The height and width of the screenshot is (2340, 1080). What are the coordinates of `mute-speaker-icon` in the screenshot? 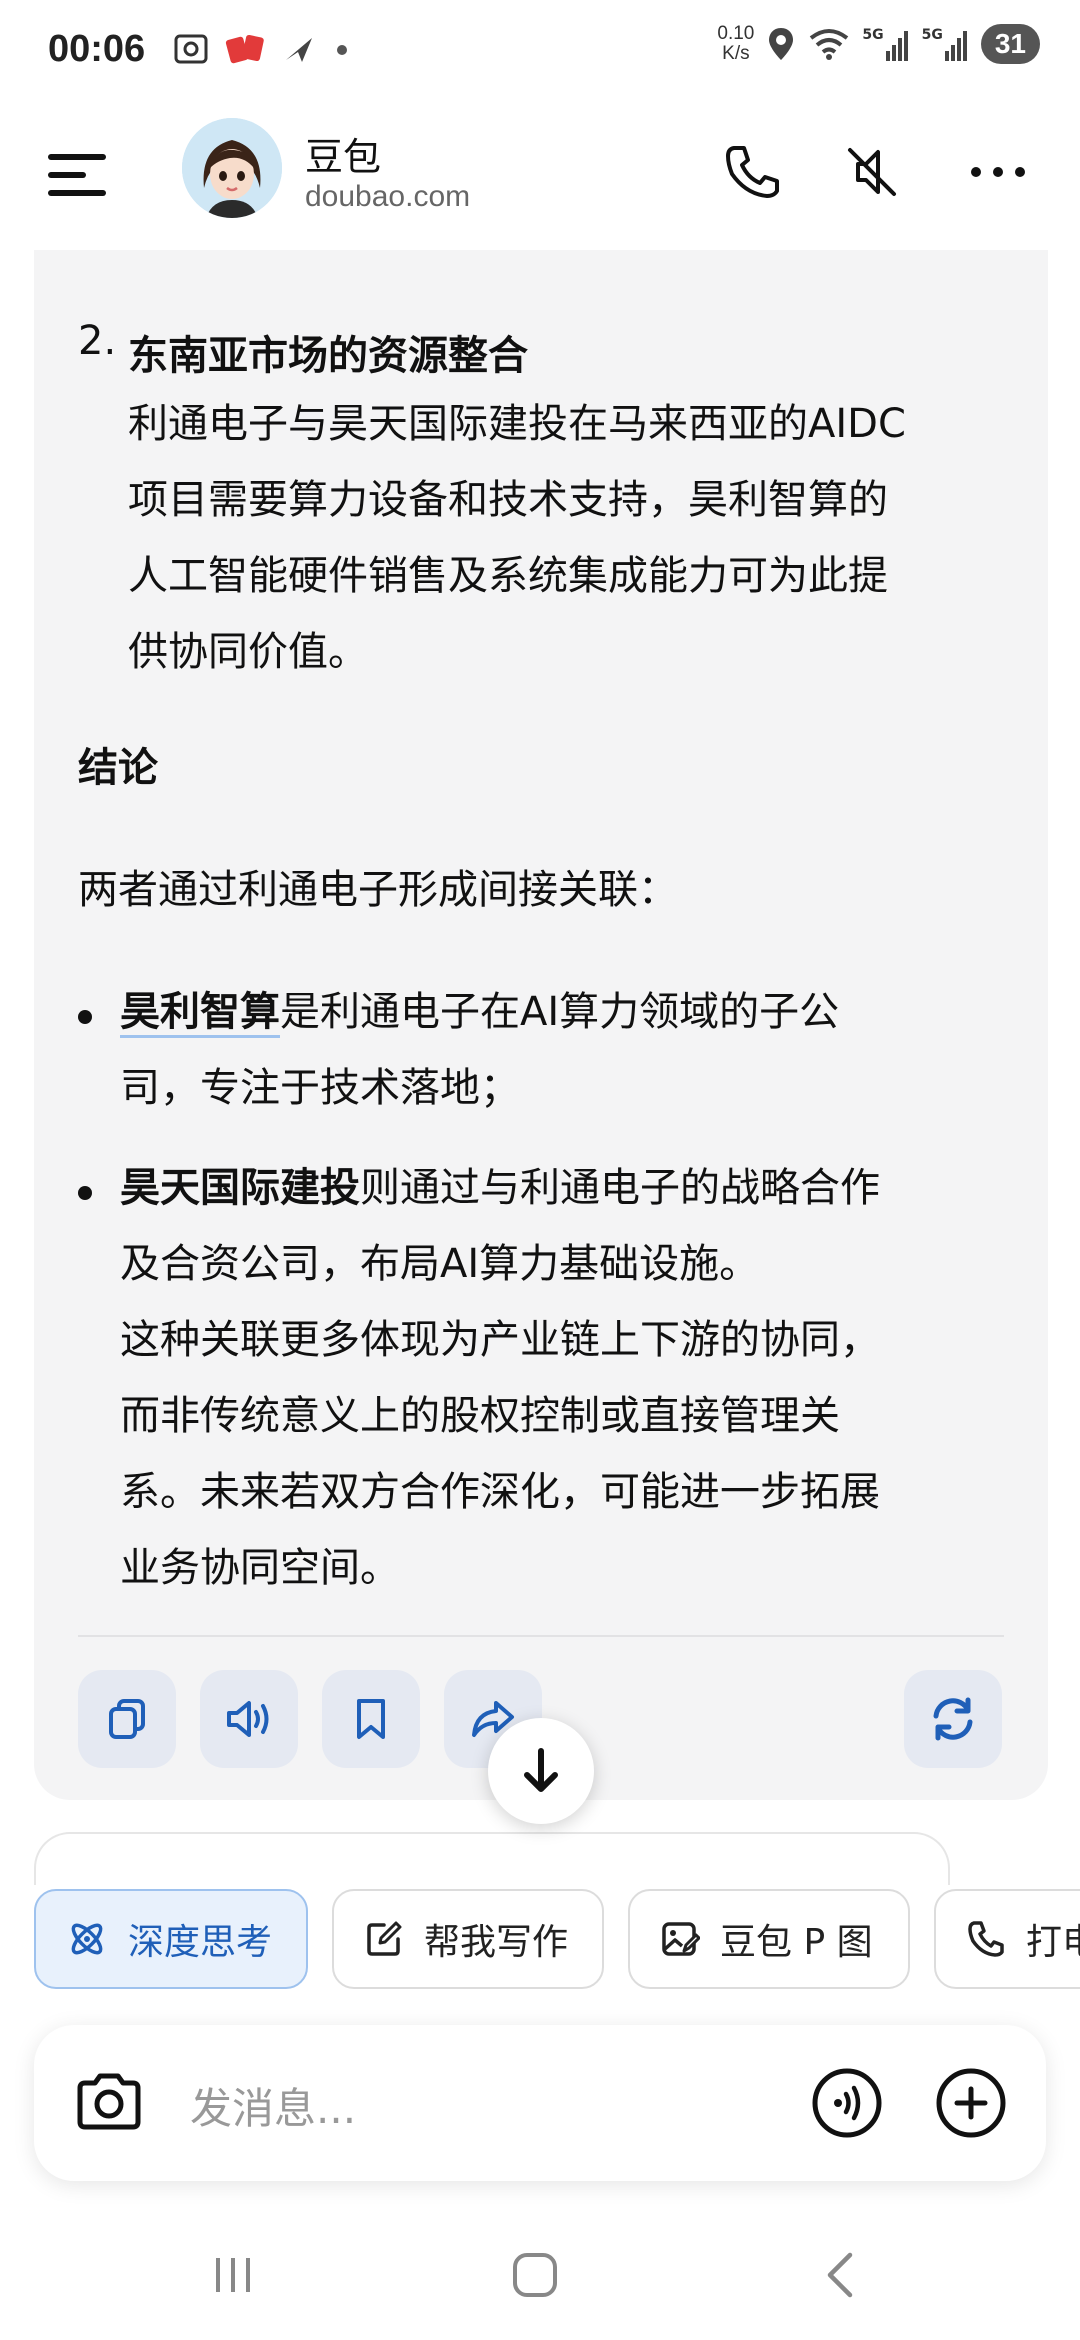 It's located at (872, 172).